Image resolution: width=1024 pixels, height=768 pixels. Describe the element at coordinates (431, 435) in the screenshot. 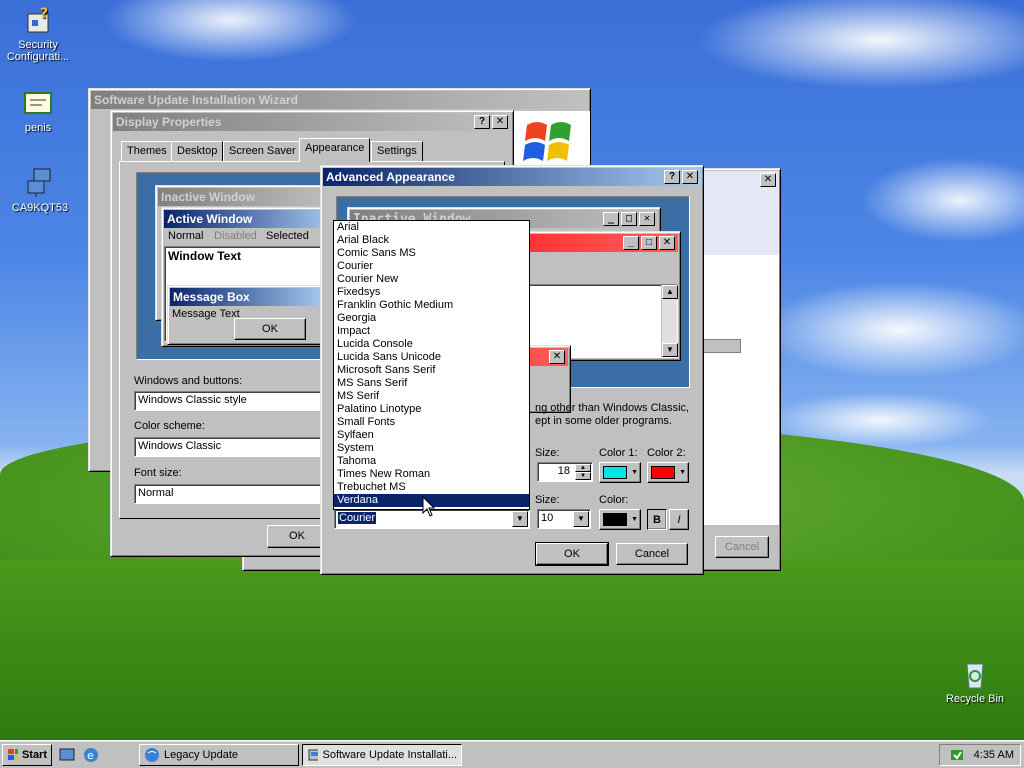

I see `font-list-item: Sylfaen` at that location.